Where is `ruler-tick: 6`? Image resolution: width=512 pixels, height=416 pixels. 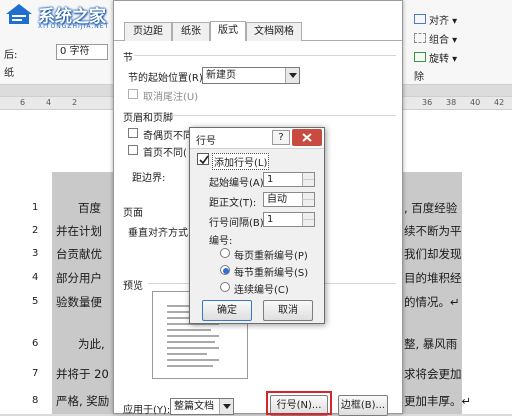 ruler-tick: 6 is located at coordinates (23, 102).